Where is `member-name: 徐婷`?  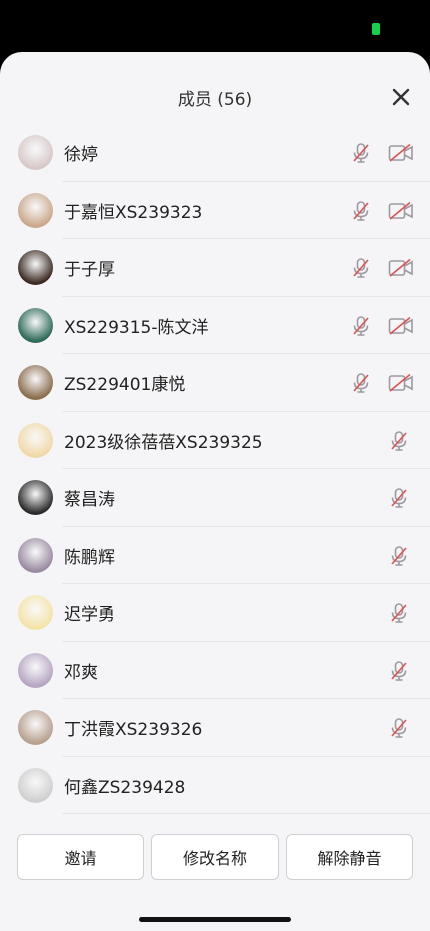
member-name: 徐婷 is located at coordinates (81, 155).